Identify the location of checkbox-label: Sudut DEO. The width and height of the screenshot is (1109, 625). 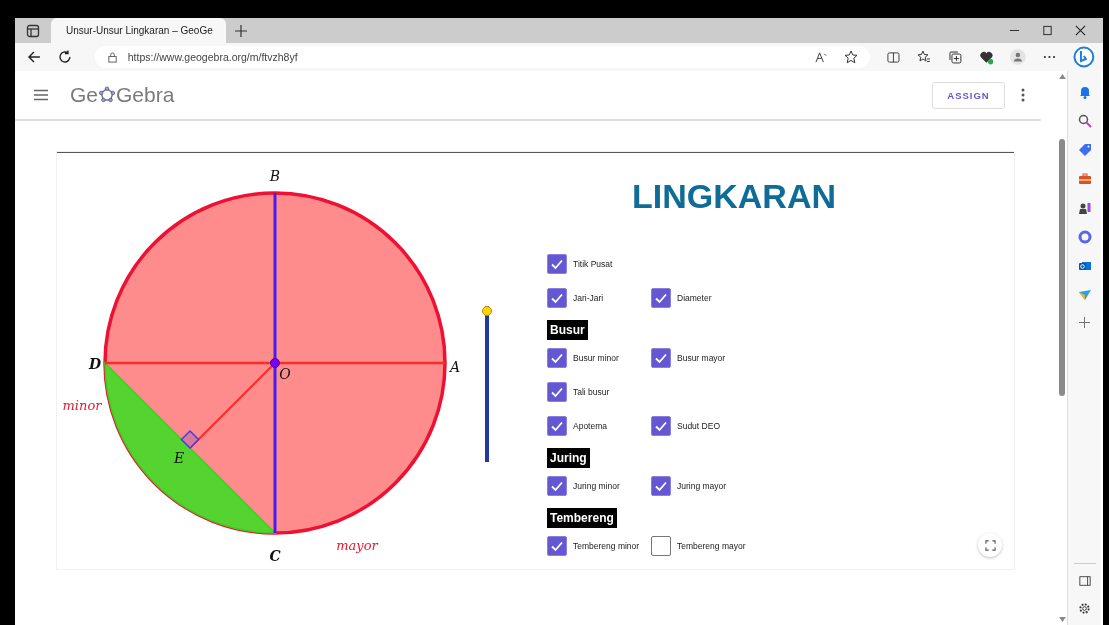
(698, 426).